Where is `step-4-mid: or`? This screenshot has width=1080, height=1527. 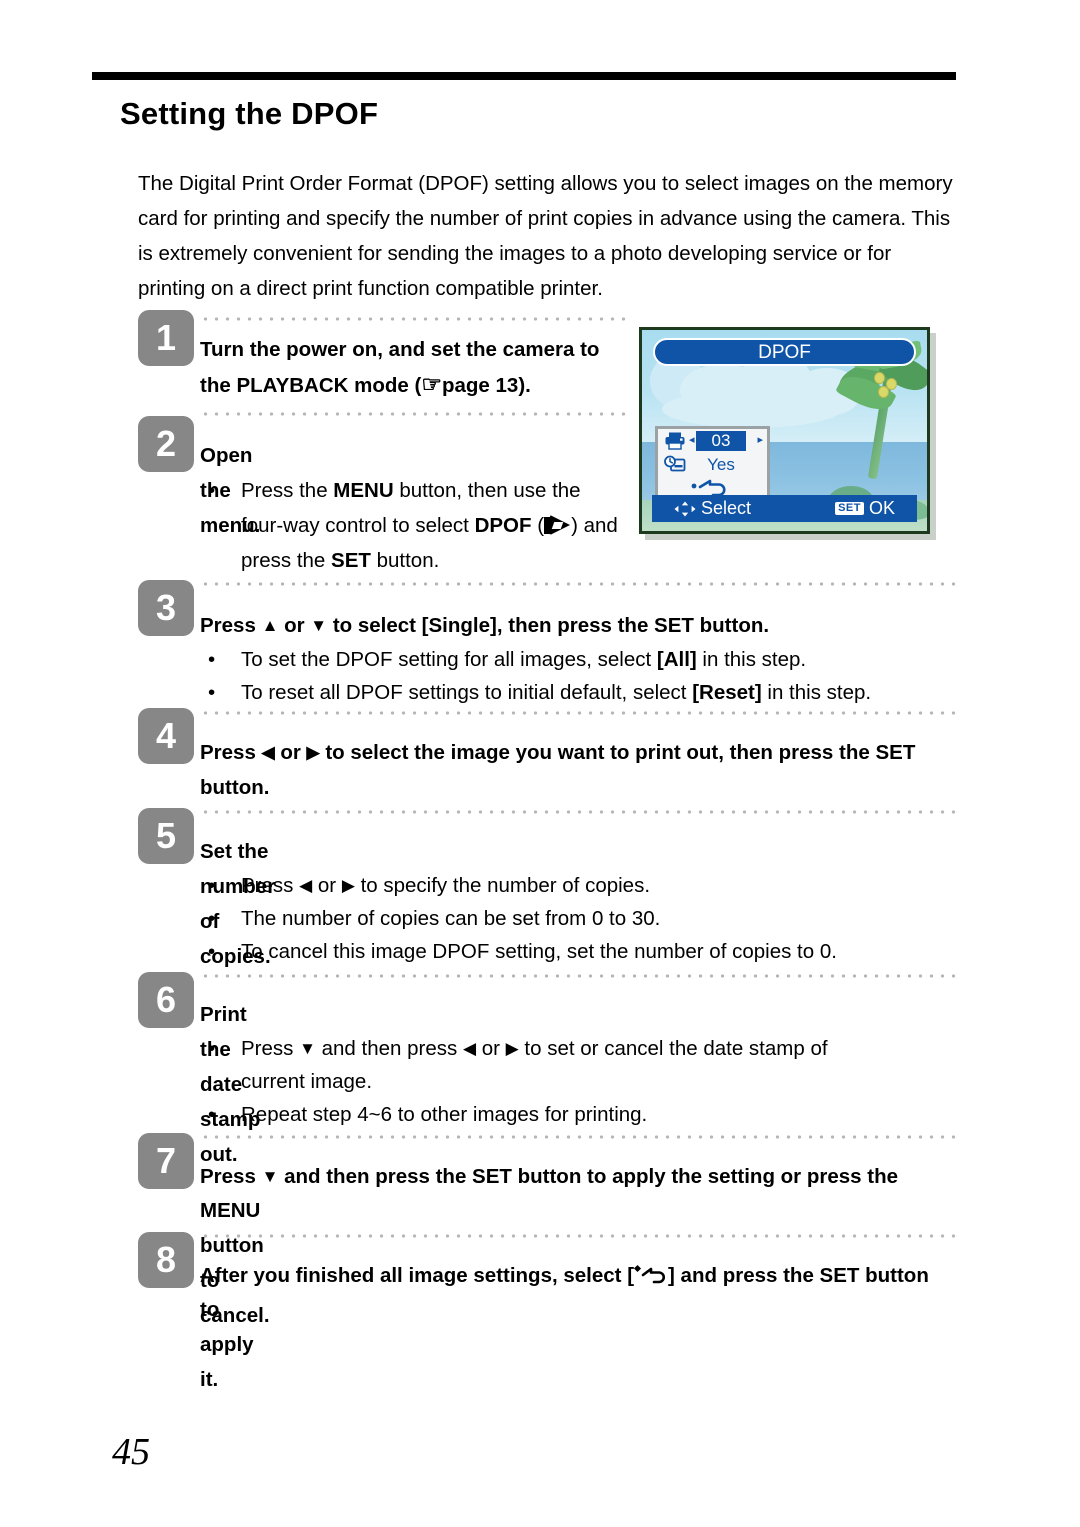 step-4-mid: or is located at coordinates (290, 752).